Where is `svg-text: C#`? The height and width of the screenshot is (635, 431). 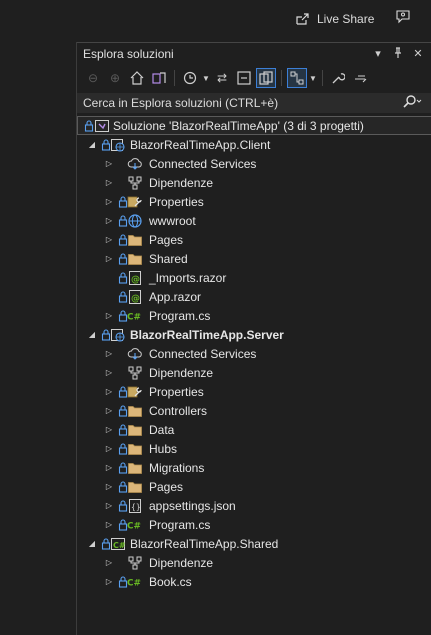 svg-text: C# is located at coordinates (134, 583).